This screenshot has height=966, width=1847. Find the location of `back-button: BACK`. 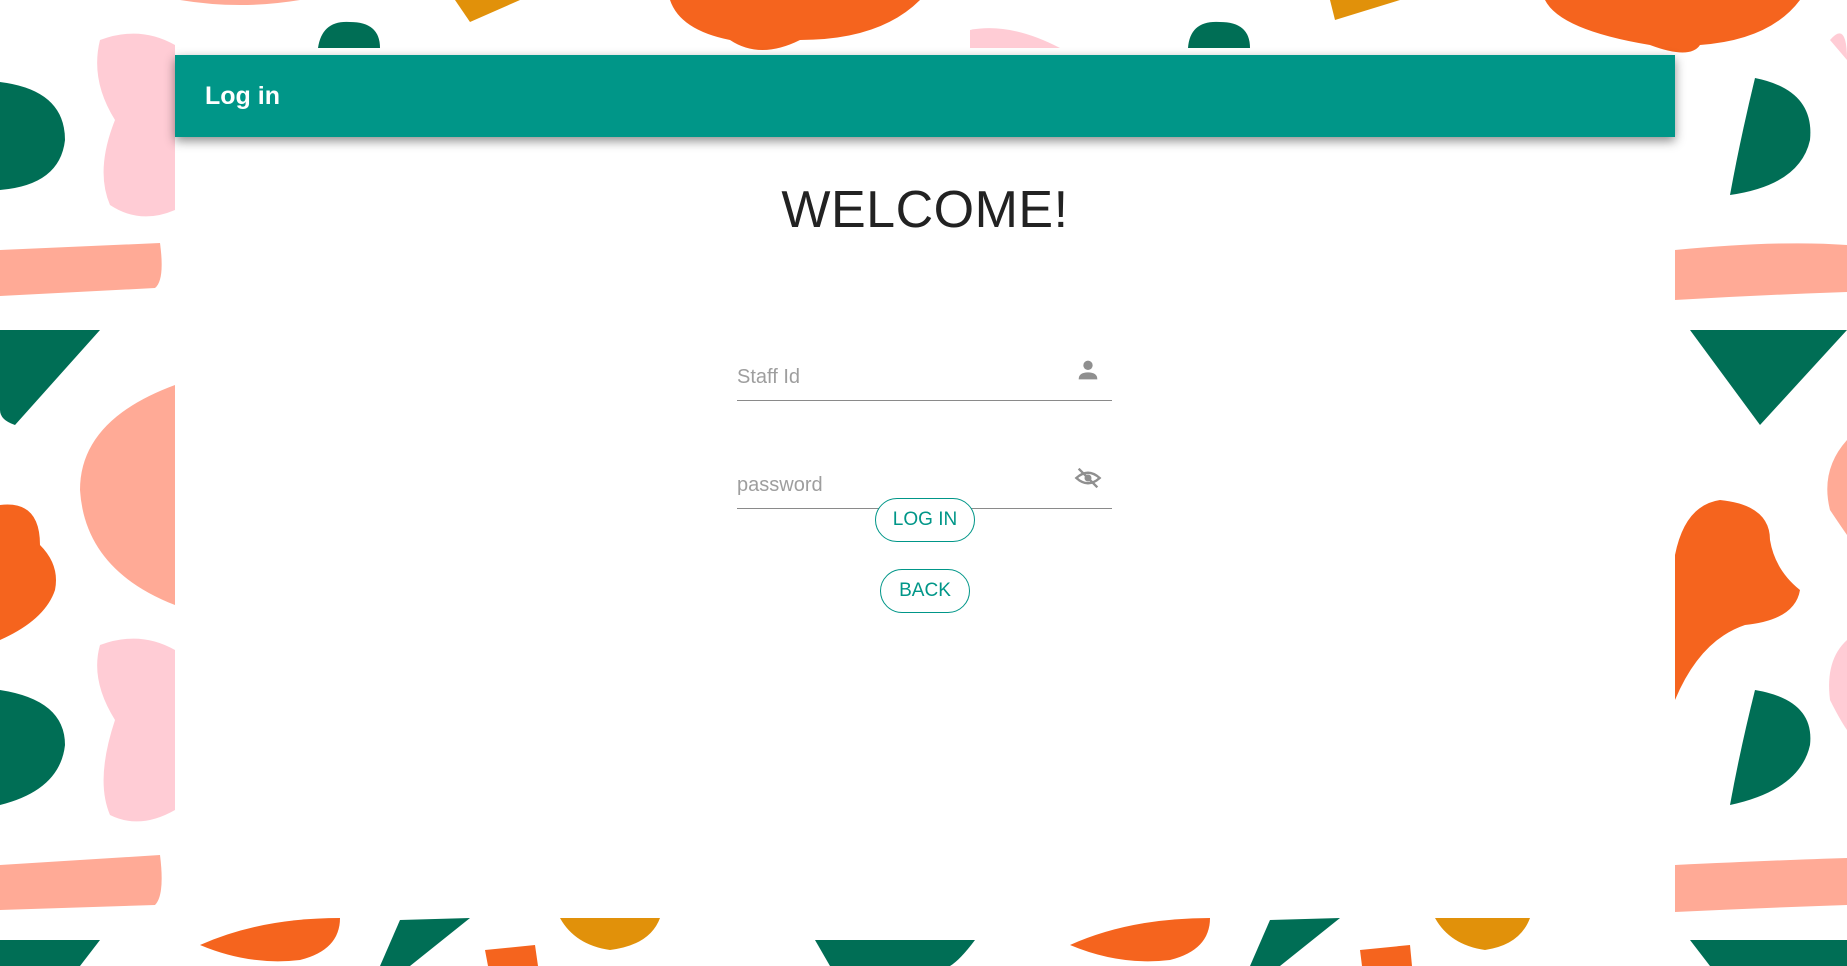

back-button: BACK is located at coordinates (925, 591).